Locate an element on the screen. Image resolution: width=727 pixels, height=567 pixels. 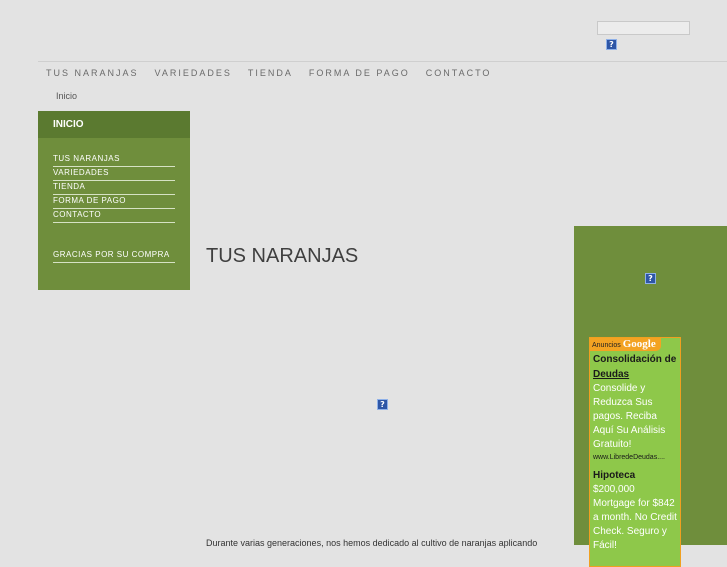
topnav-item-forma-de-pago: FORMA DE PAGO is located at coordinates (359, 73).